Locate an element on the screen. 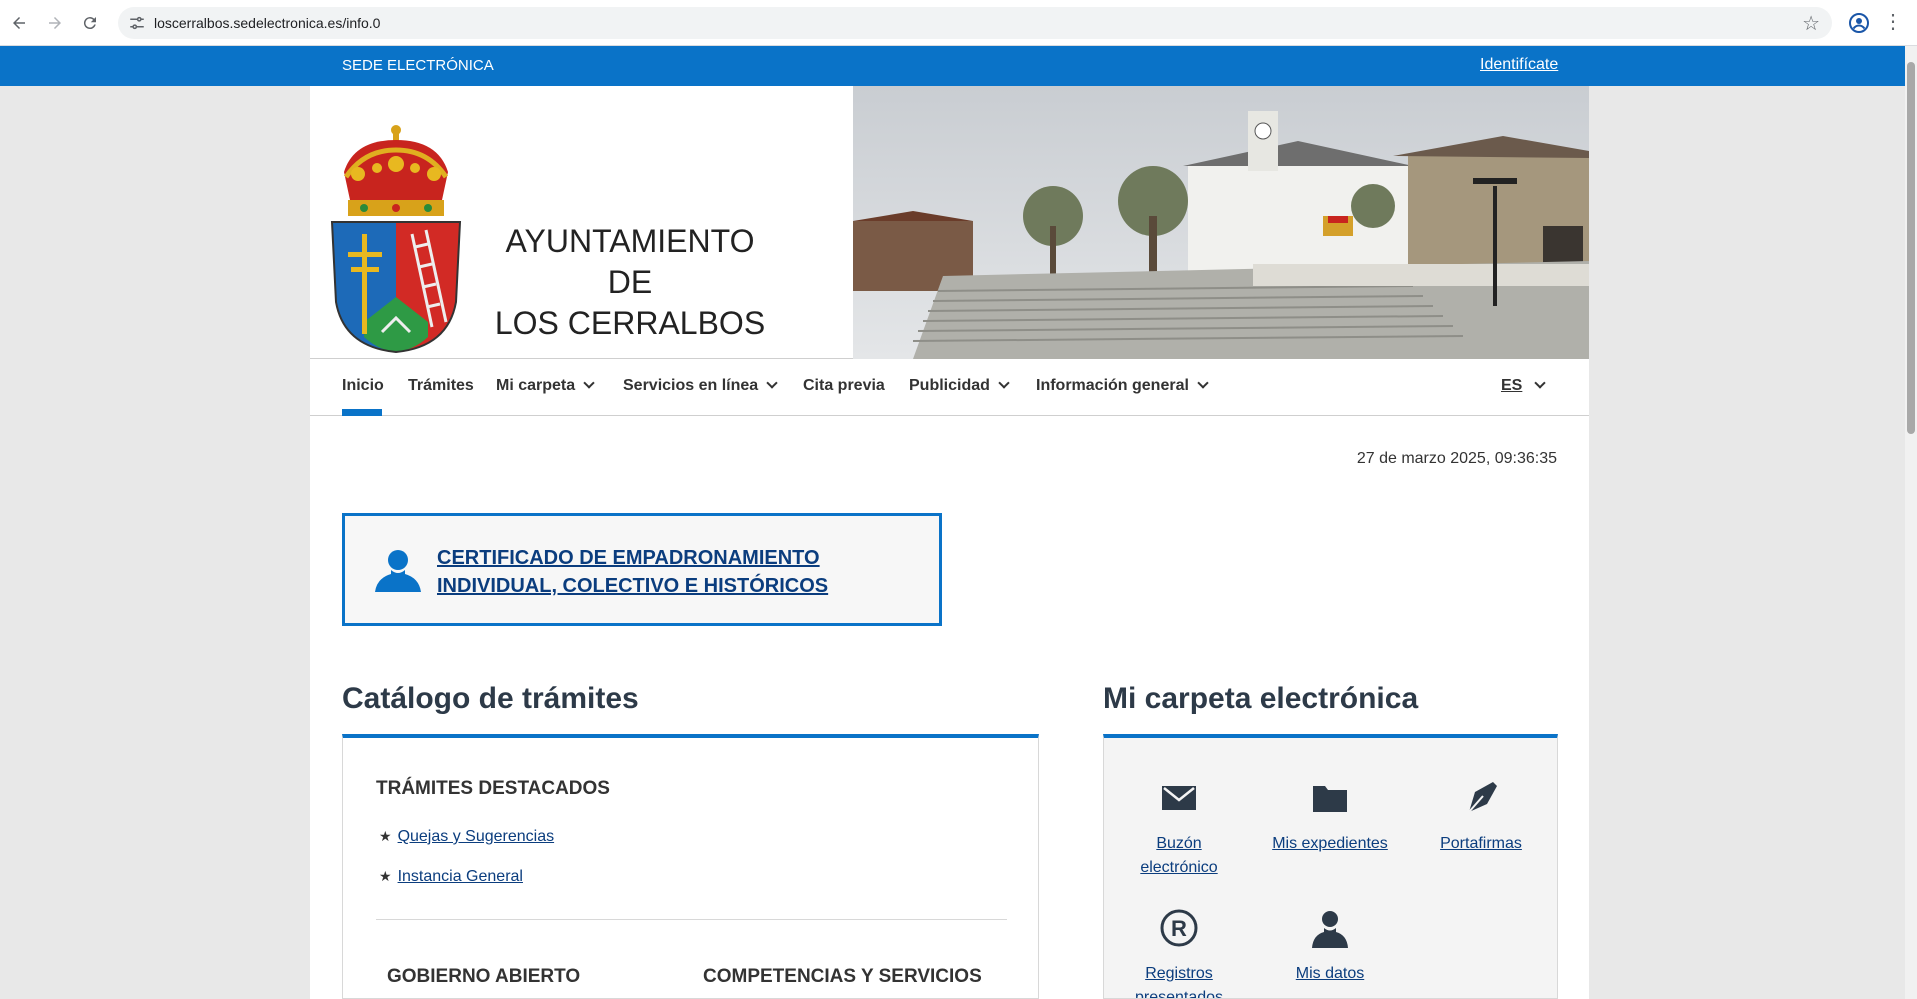 The height and width of the screenshot is (999, 1917). town-hall-photo is located at coordinates (1221, 222).